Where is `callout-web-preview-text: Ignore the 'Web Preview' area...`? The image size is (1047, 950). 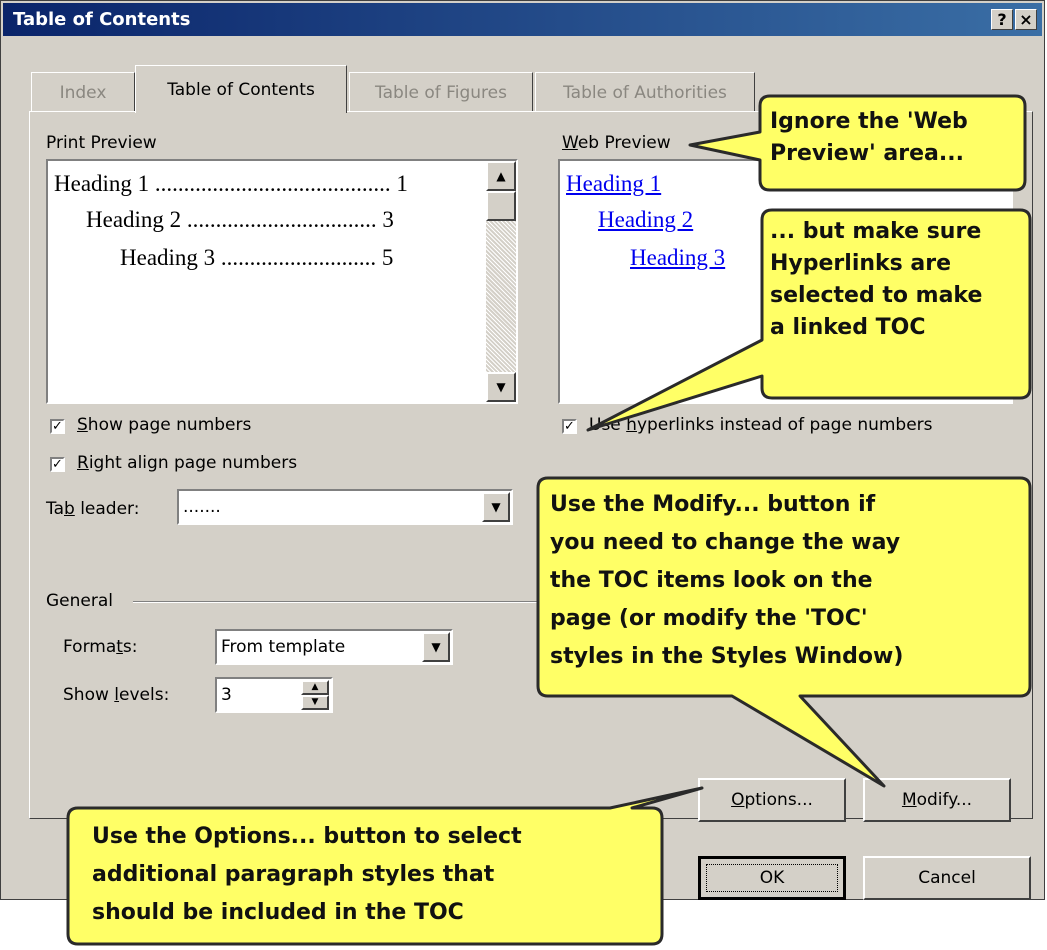
callout-web-preview-text: Ignore the 'Web Preview' area... is located at coordinates (869, 137).